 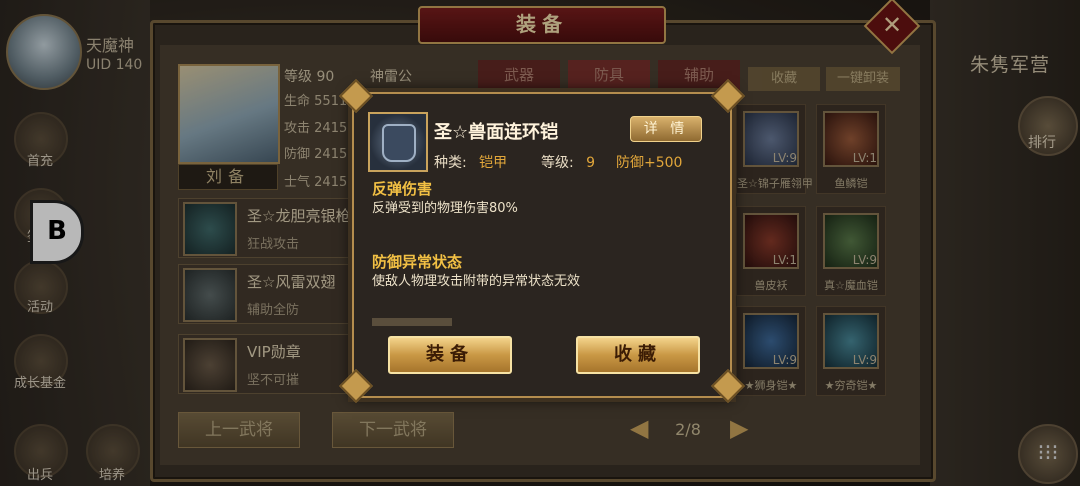 I want to click on item-level-value: 9, so click(x=591, y=163).